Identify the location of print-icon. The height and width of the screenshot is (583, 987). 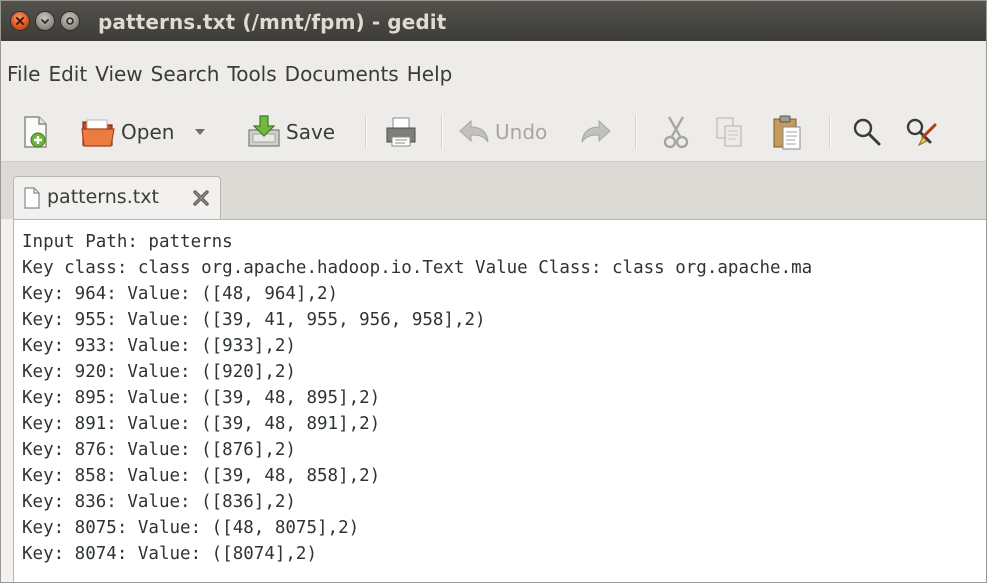
(401, 132).